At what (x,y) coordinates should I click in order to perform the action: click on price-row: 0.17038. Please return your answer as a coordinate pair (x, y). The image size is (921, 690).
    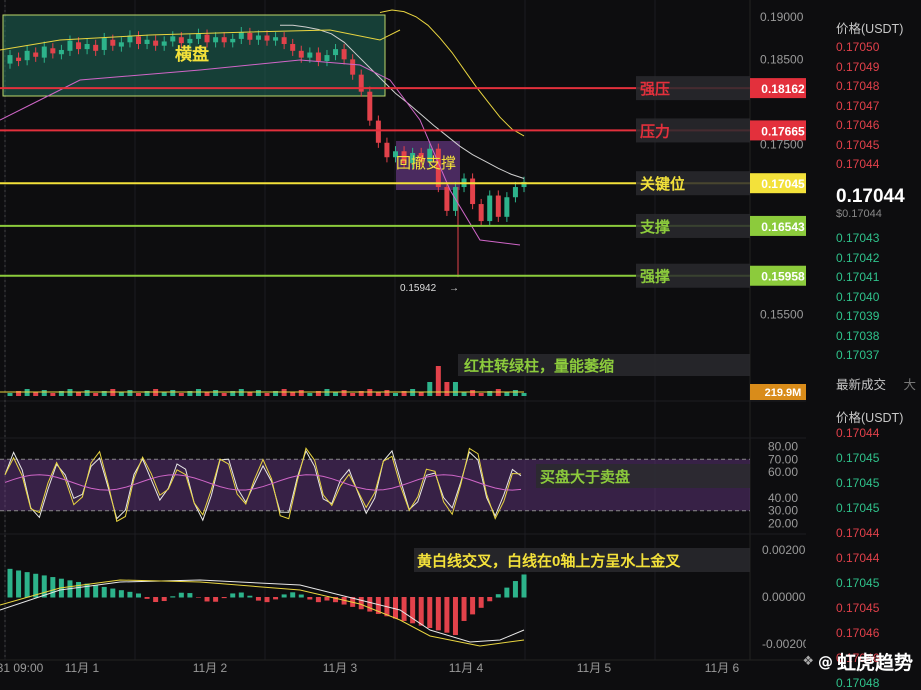
    Looking at the image, I should click on (857, 336).